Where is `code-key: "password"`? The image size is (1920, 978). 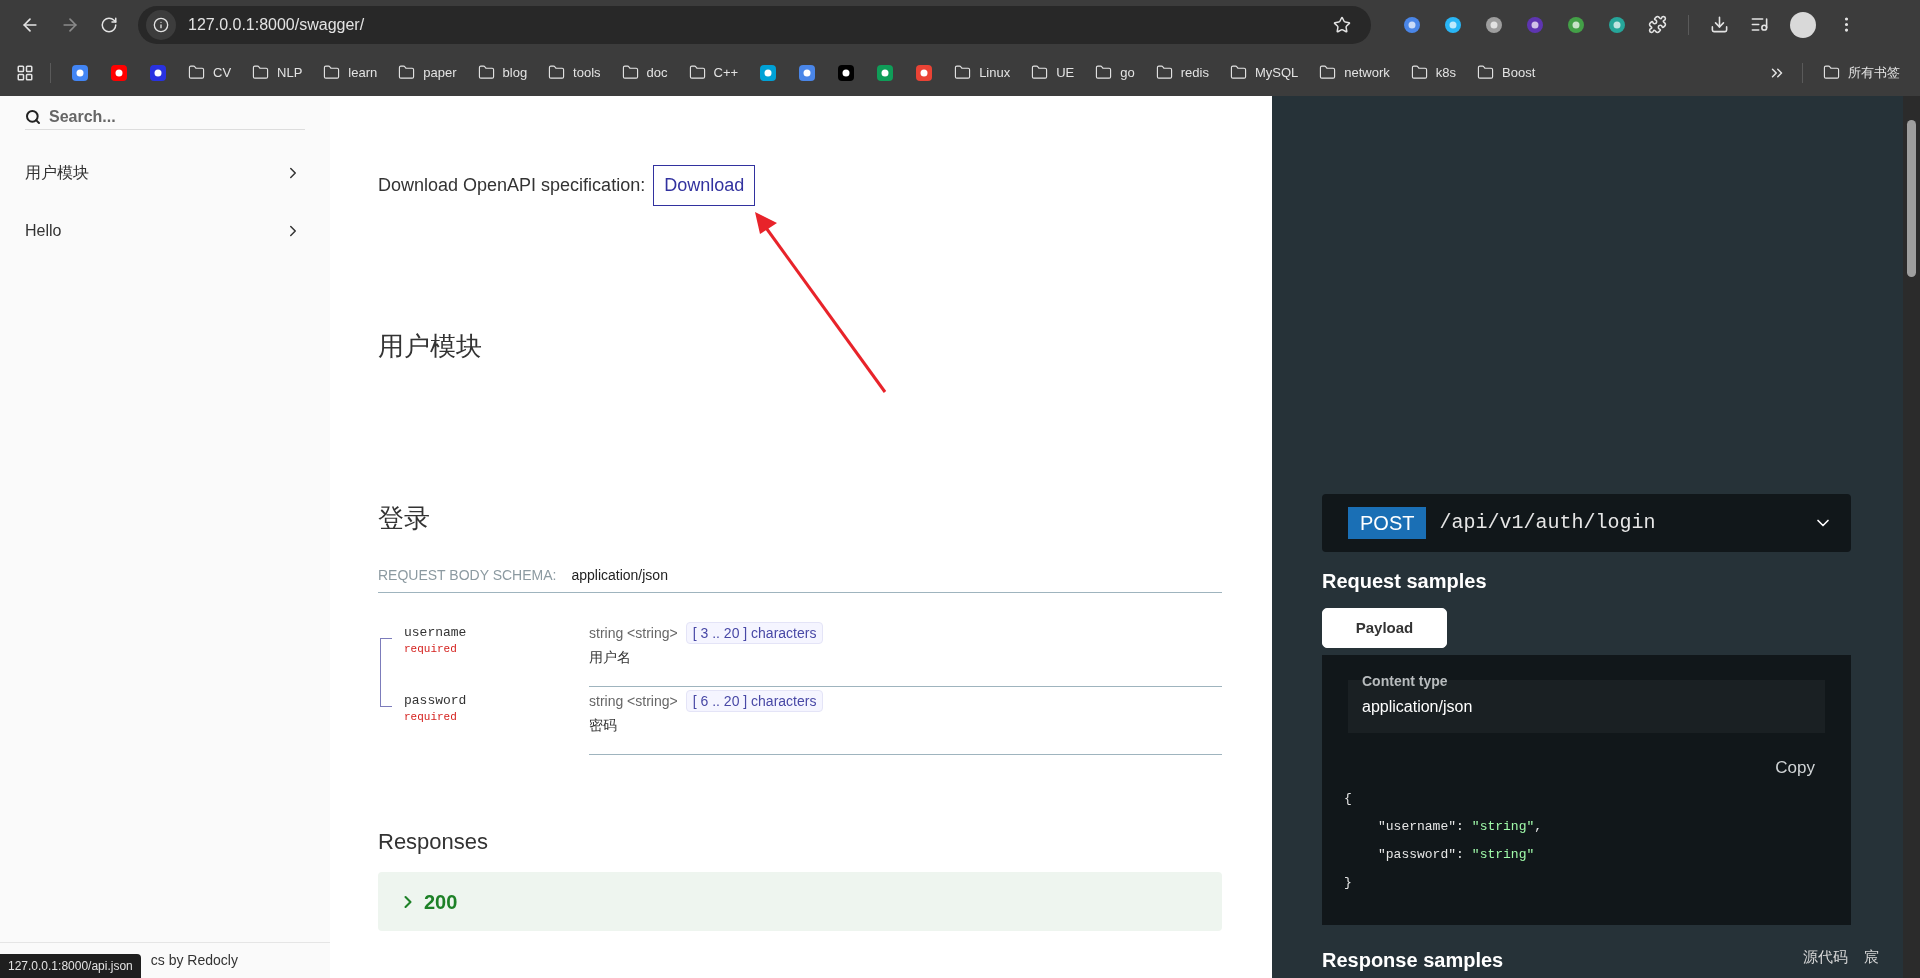 code-key: "password" is located at coordinates (1417, 854).